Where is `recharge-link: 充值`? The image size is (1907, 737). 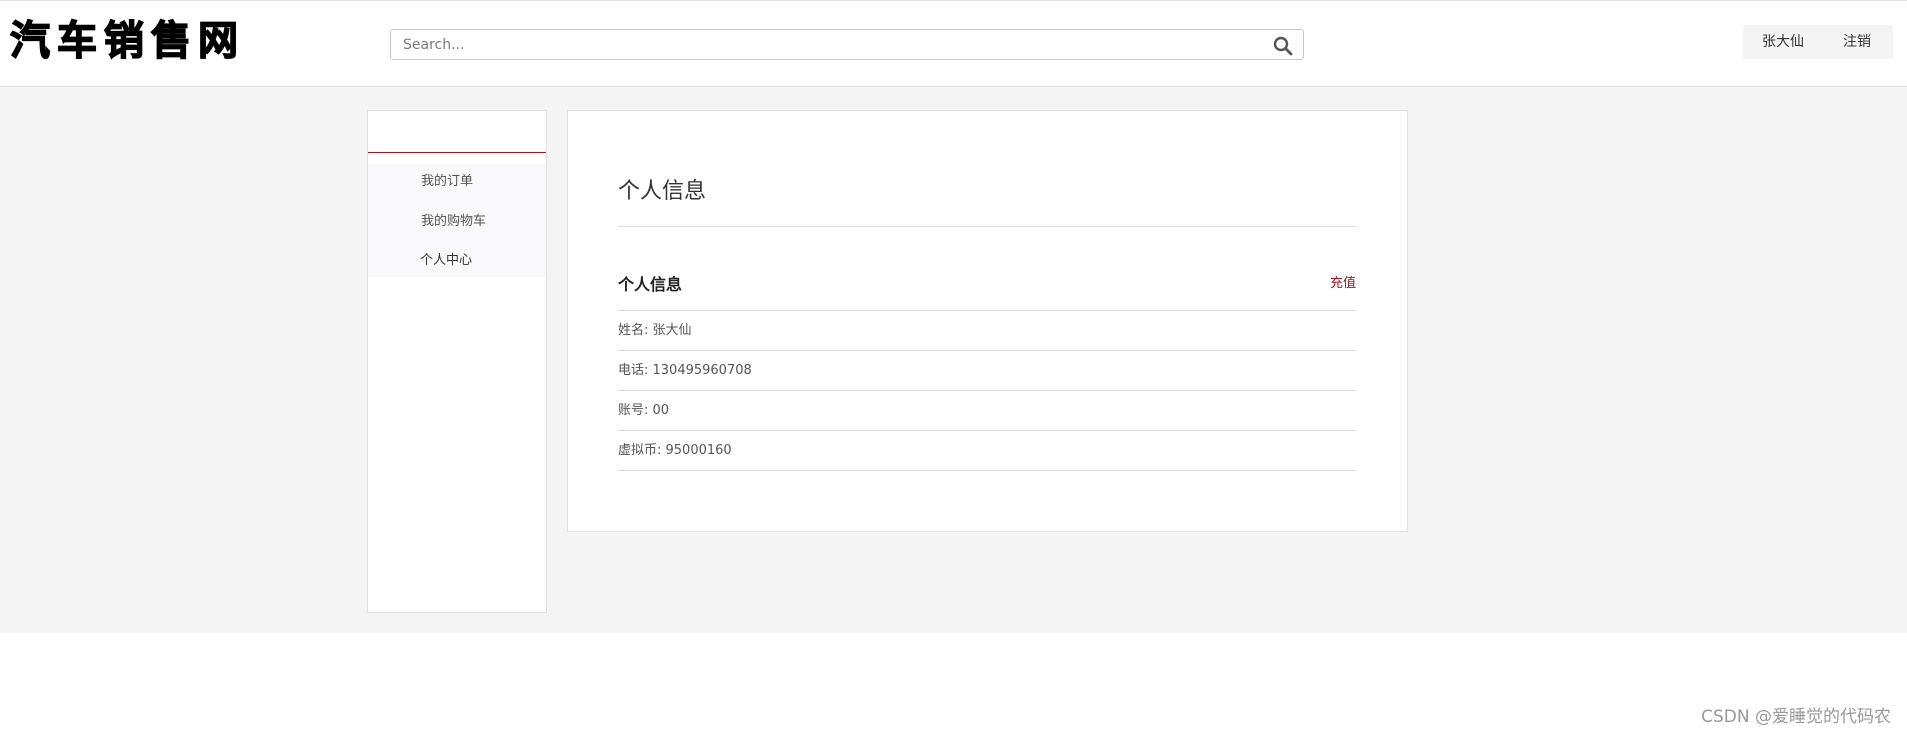
recharge-link: 充值 is located at coordinates (1343, 284).